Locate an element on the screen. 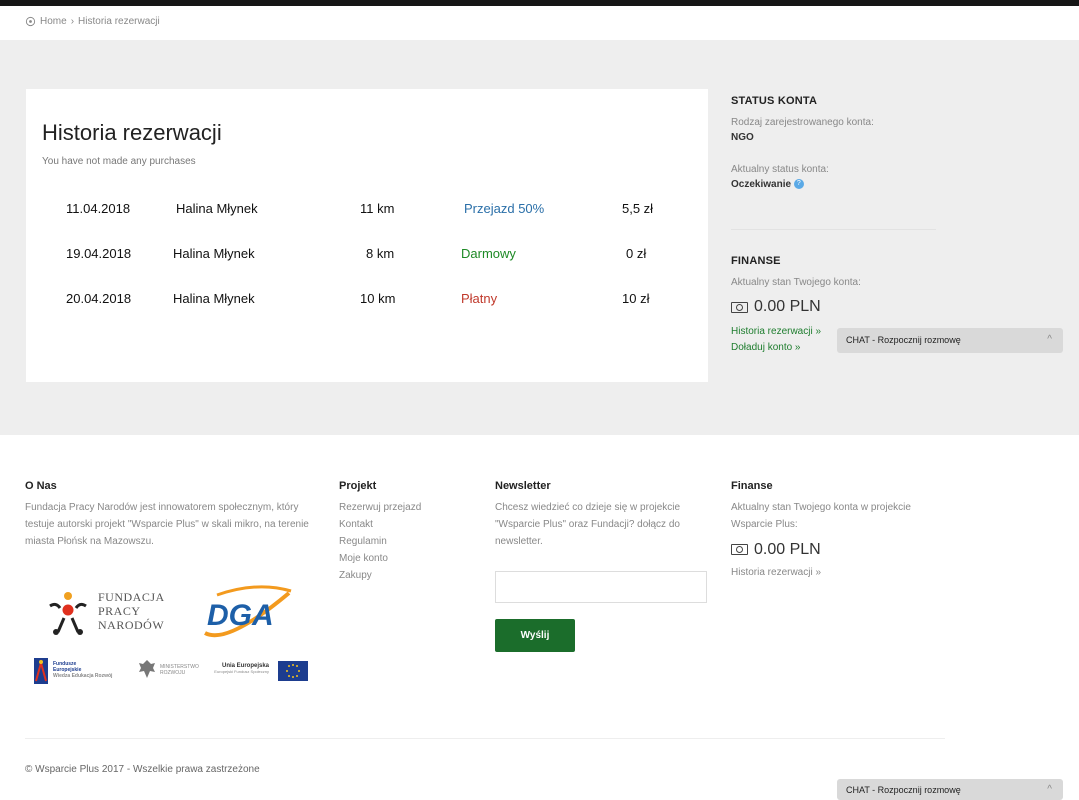  newsletter-send-button: Wyślij is located at coordinates (535, 635).